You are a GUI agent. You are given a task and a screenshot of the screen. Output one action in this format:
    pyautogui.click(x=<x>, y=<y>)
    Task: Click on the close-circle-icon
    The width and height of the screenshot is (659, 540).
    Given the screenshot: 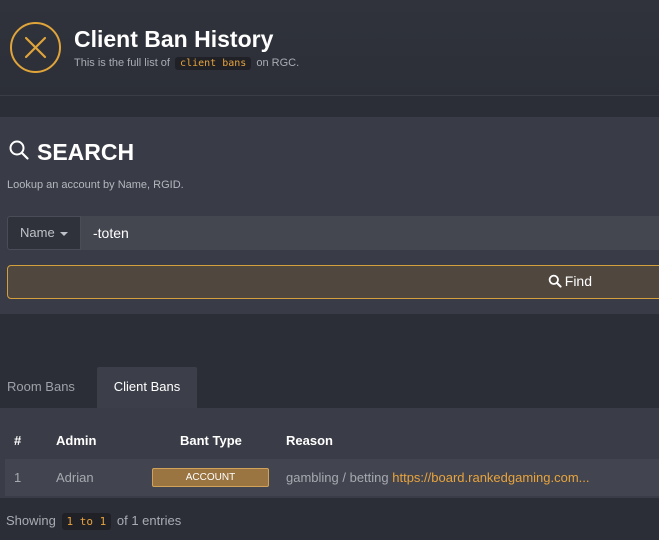 What is the action you would take?
    pyautogui.click(x=35, y=47)
    